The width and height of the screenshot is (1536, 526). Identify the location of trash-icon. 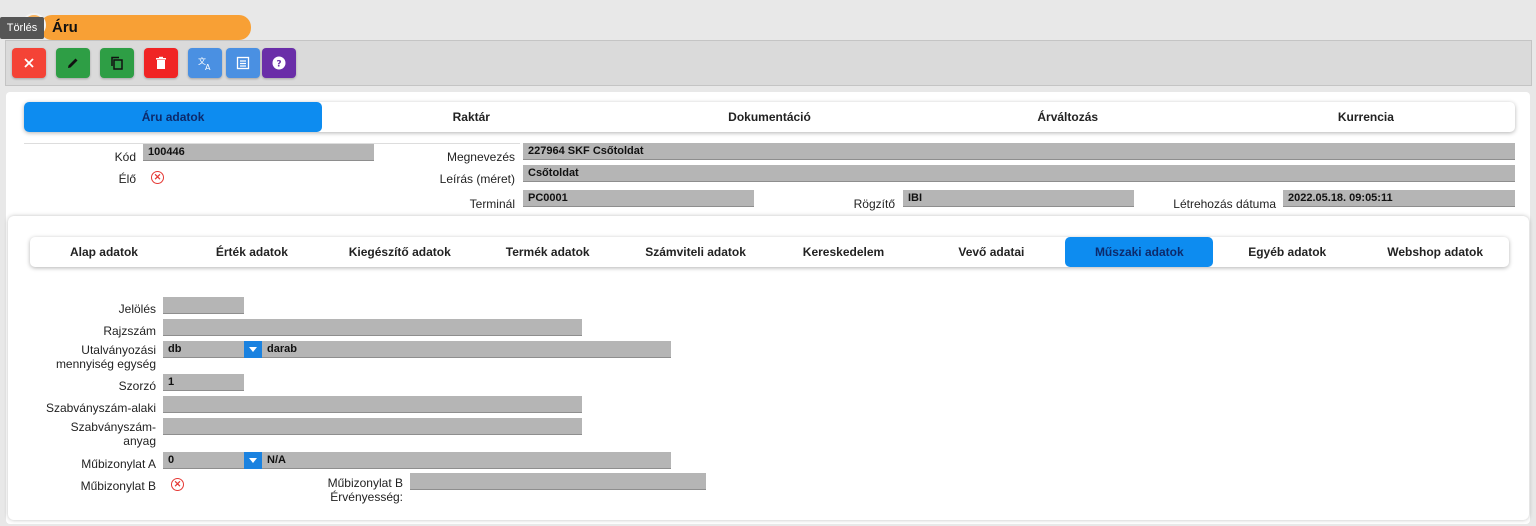
(161, 62).